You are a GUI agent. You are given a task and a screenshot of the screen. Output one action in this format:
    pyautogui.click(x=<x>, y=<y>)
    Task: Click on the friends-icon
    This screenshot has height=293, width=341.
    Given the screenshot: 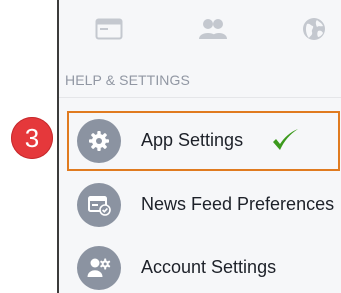 What is the action you would take?
    pyautogui.click(x=213, y=31)
    